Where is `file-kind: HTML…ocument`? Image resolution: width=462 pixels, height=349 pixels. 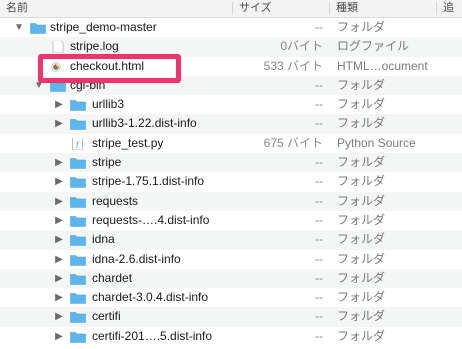 file-kind: HTML…ocument is located at coordinates (382, 65).